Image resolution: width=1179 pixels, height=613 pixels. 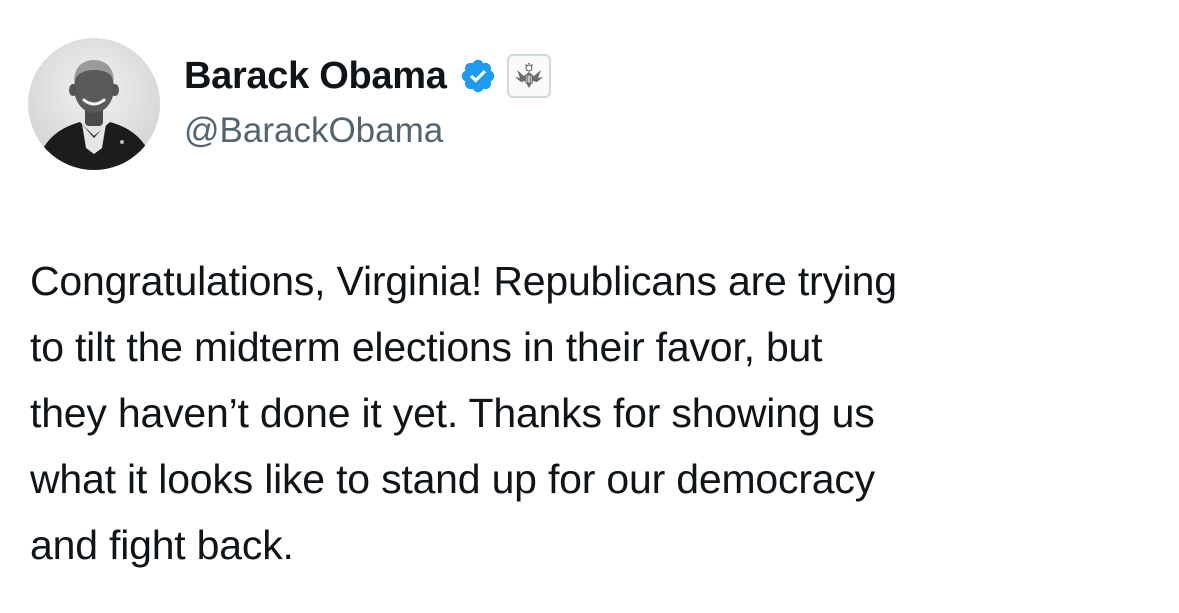 I want to click on verified-checkmark-icon, so click(x=478, y=76).